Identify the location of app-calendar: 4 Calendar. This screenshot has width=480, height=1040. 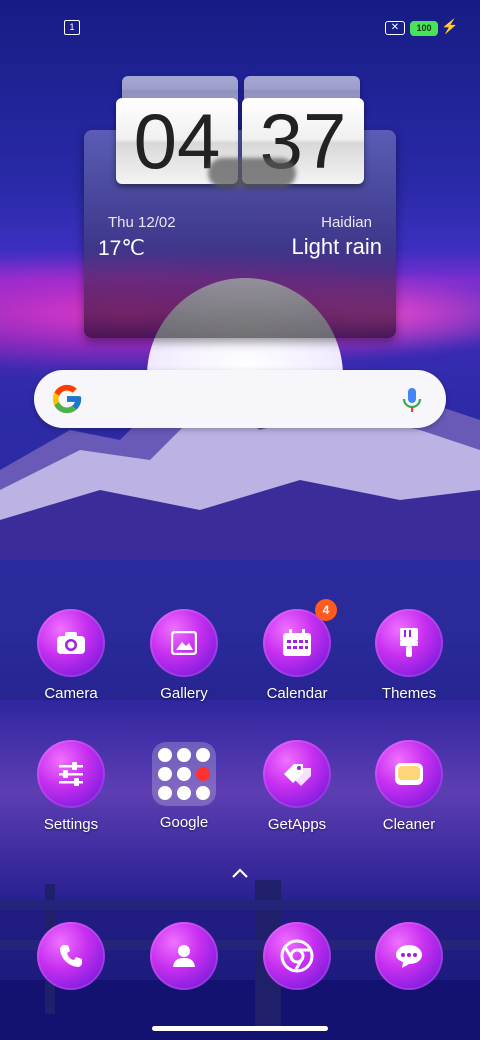
(297, 650).